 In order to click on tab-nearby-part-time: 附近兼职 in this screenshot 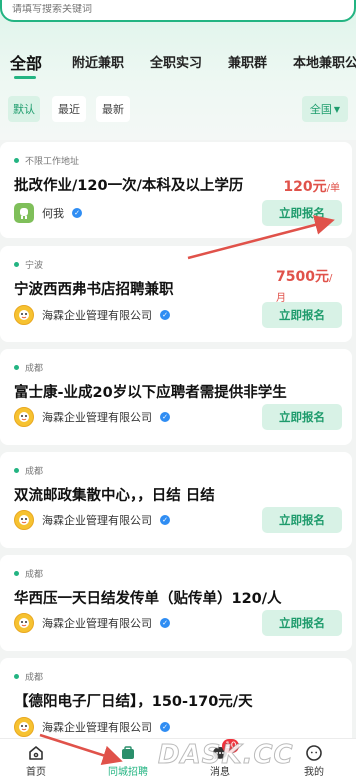, I will do `click(98, 61)`.